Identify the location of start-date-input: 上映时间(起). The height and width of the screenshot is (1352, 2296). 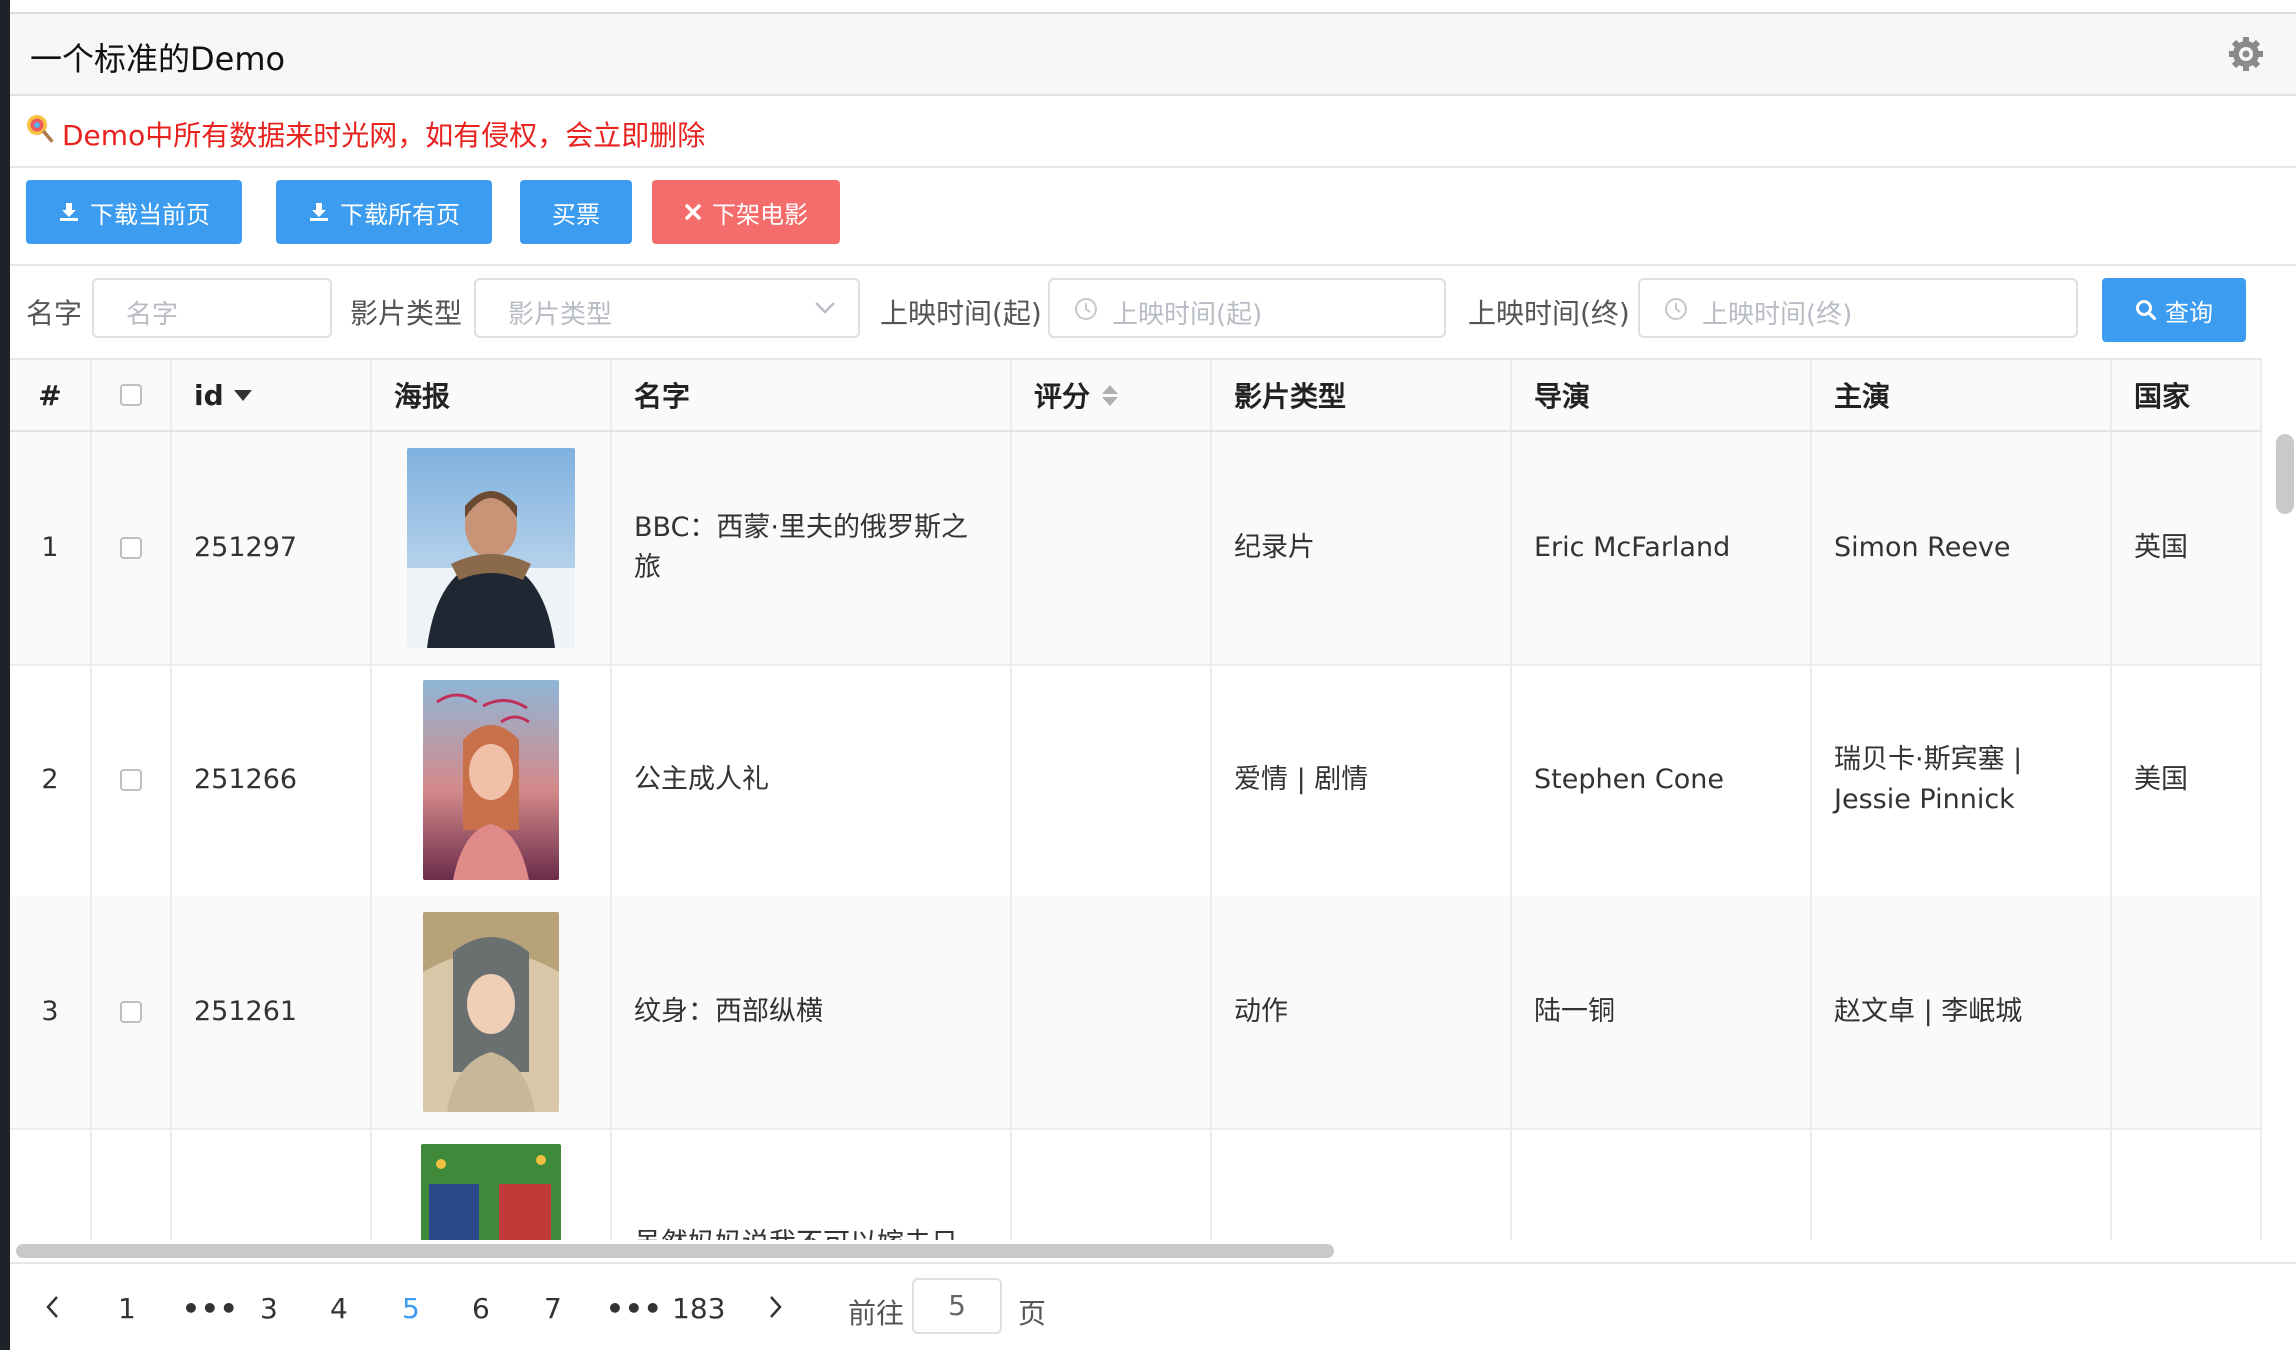
(1247, 308).